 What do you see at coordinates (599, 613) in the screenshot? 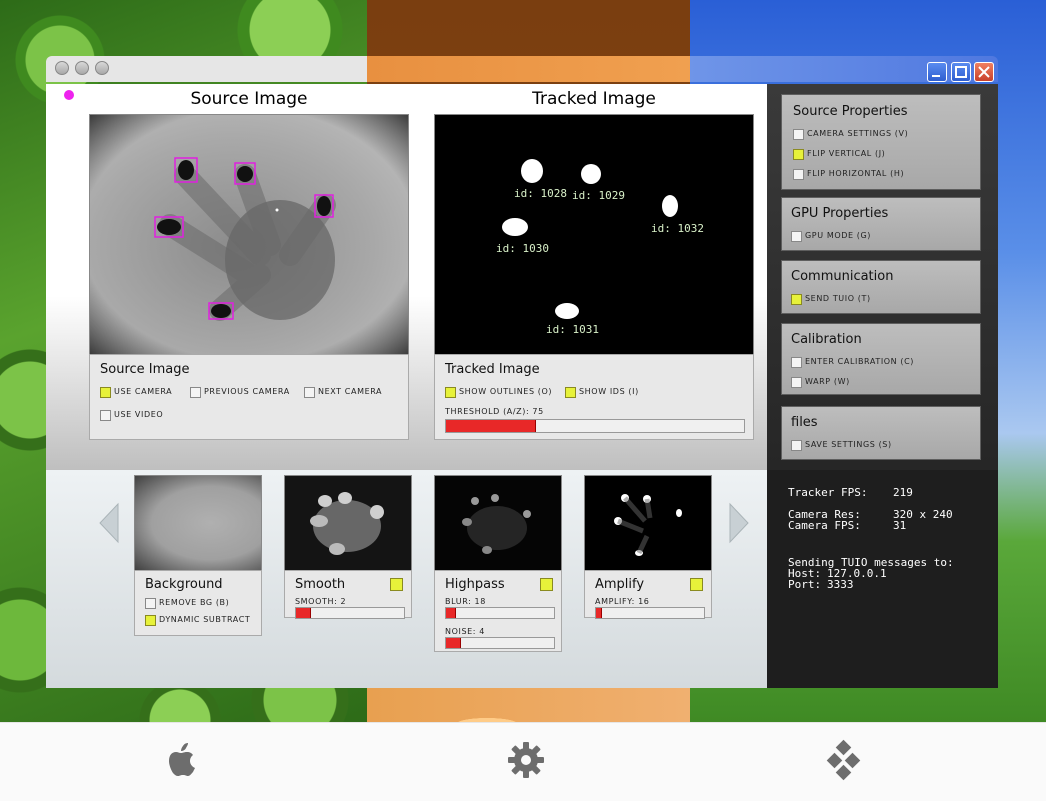
I see `amplify-slider-fill` at bounding box center [599, 613].